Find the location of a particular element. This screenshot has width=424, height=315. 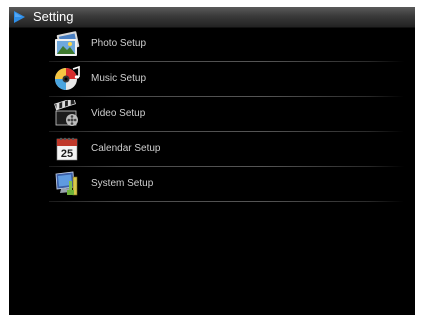

menu-item-label: Music Setup is located at coordinates (119, 78).